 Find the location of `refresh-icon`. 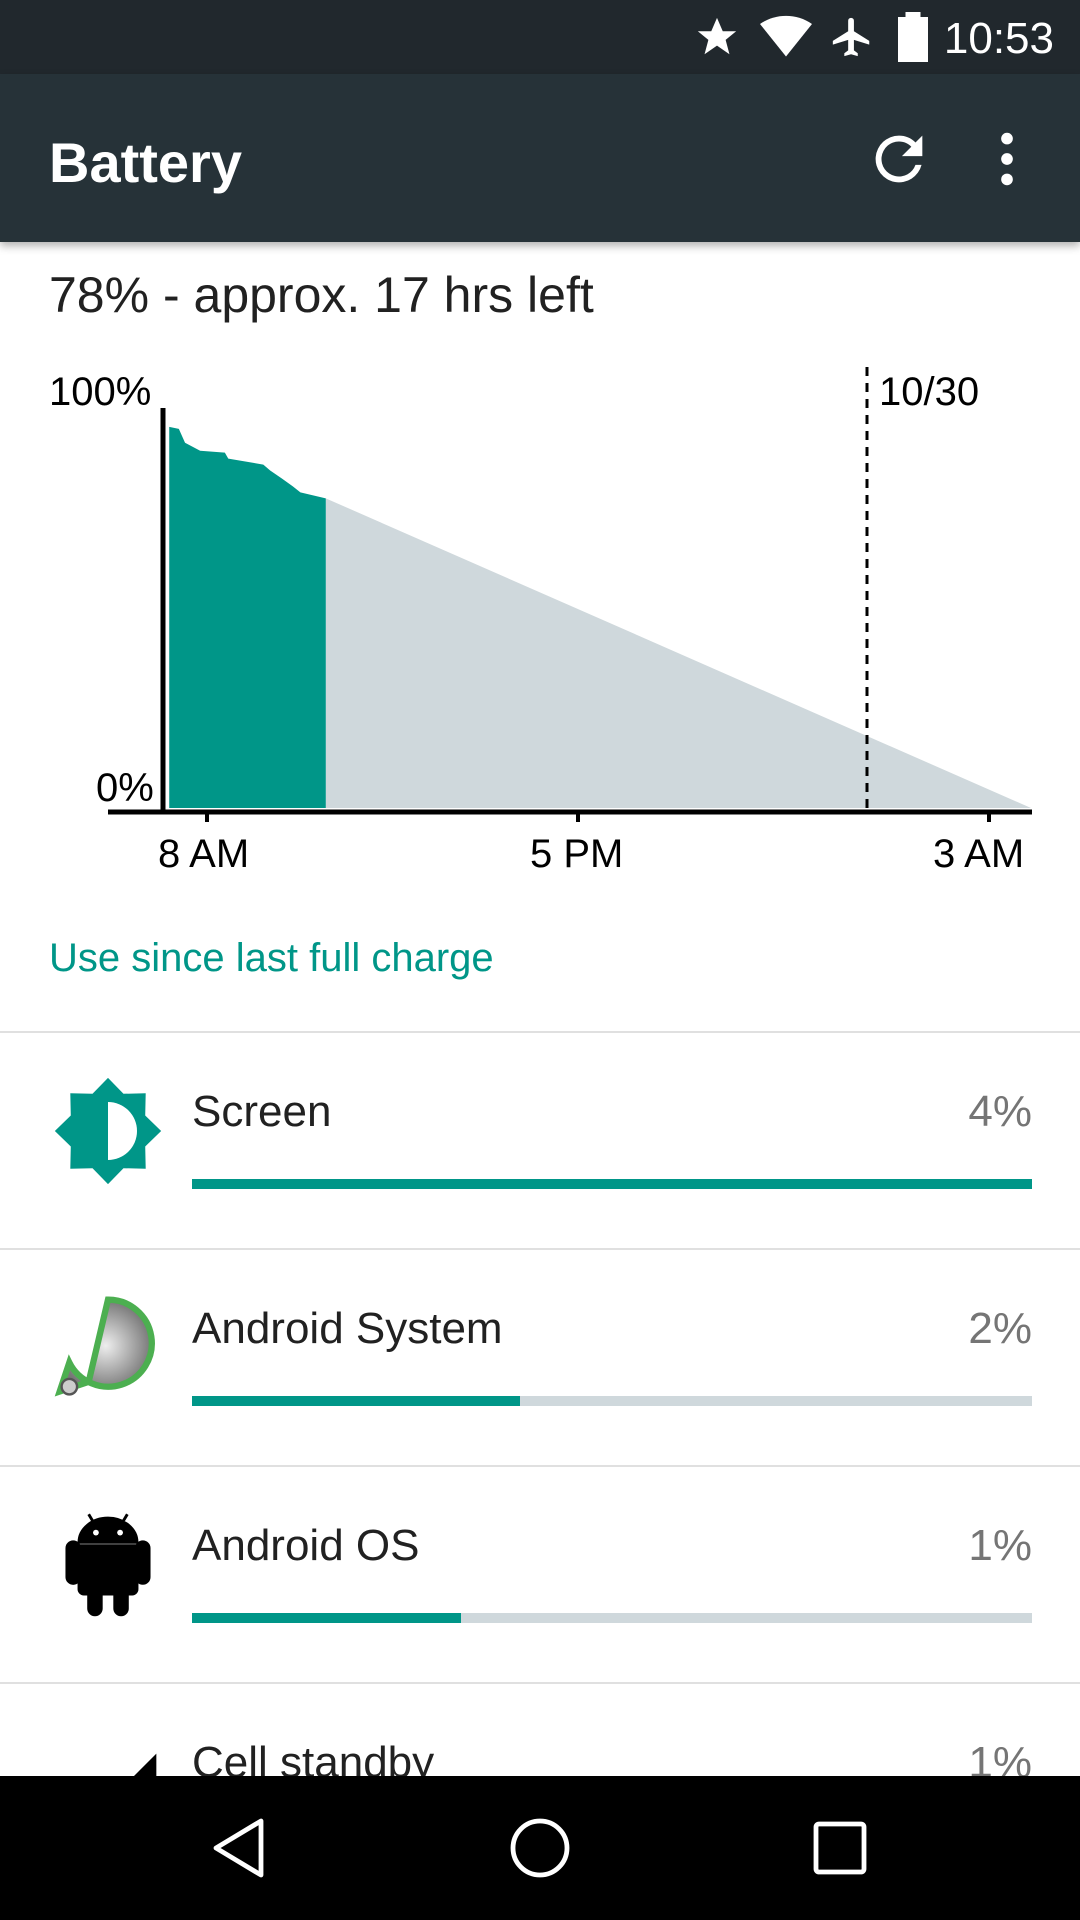

refresh-icon is located at coordinates (899, 159).